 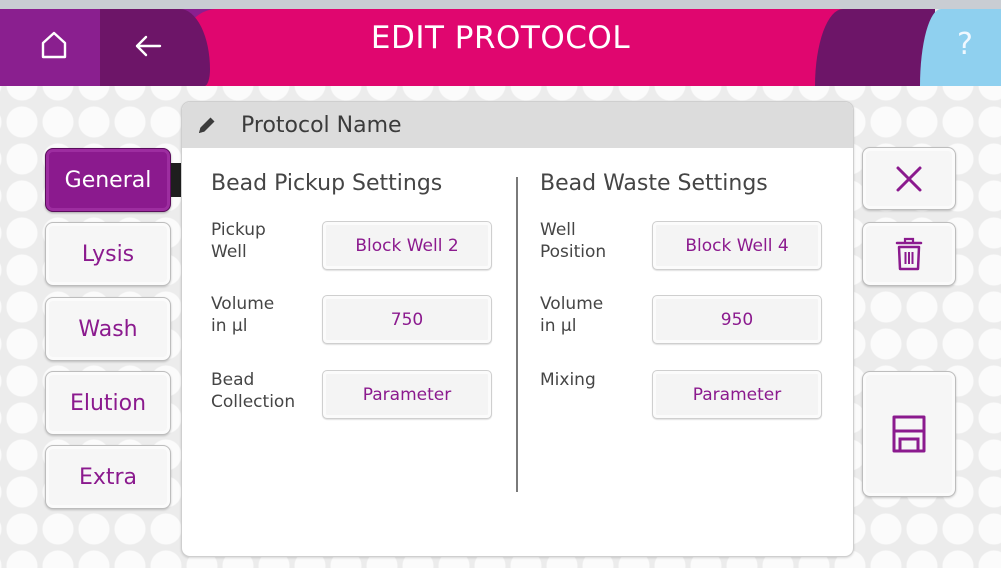 I want to click on column-divider, so click(x=517, y=334).